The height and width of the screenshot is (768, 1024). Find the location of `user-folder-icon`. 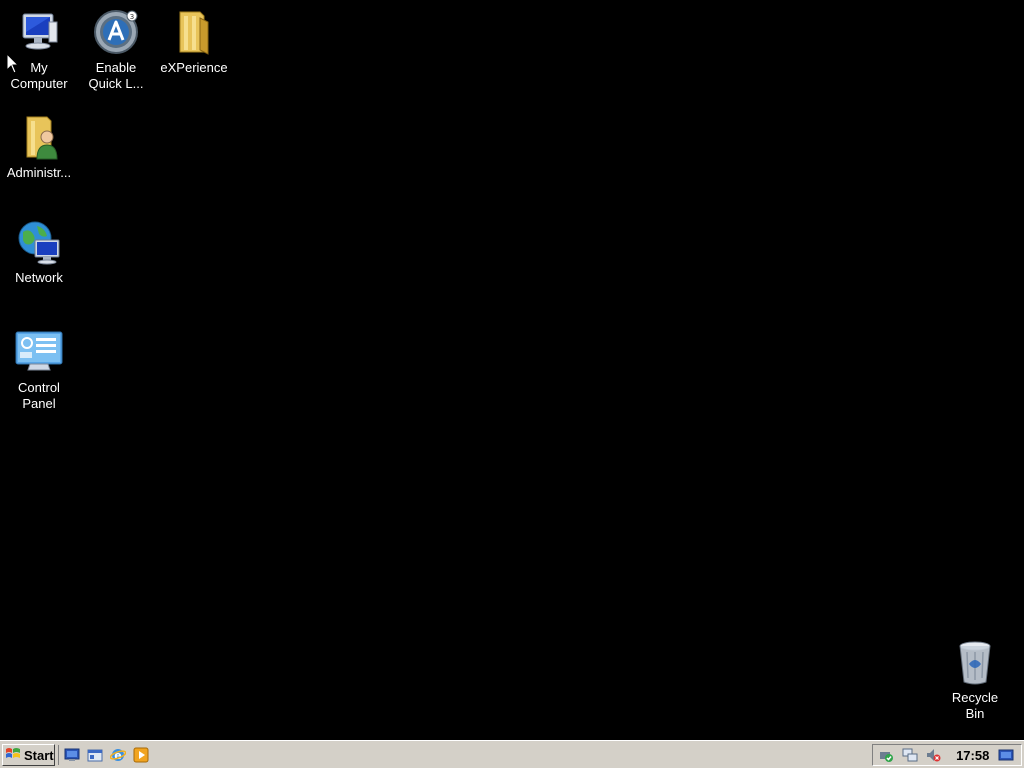

user-folder-icon is located at coordinates (39, 137).